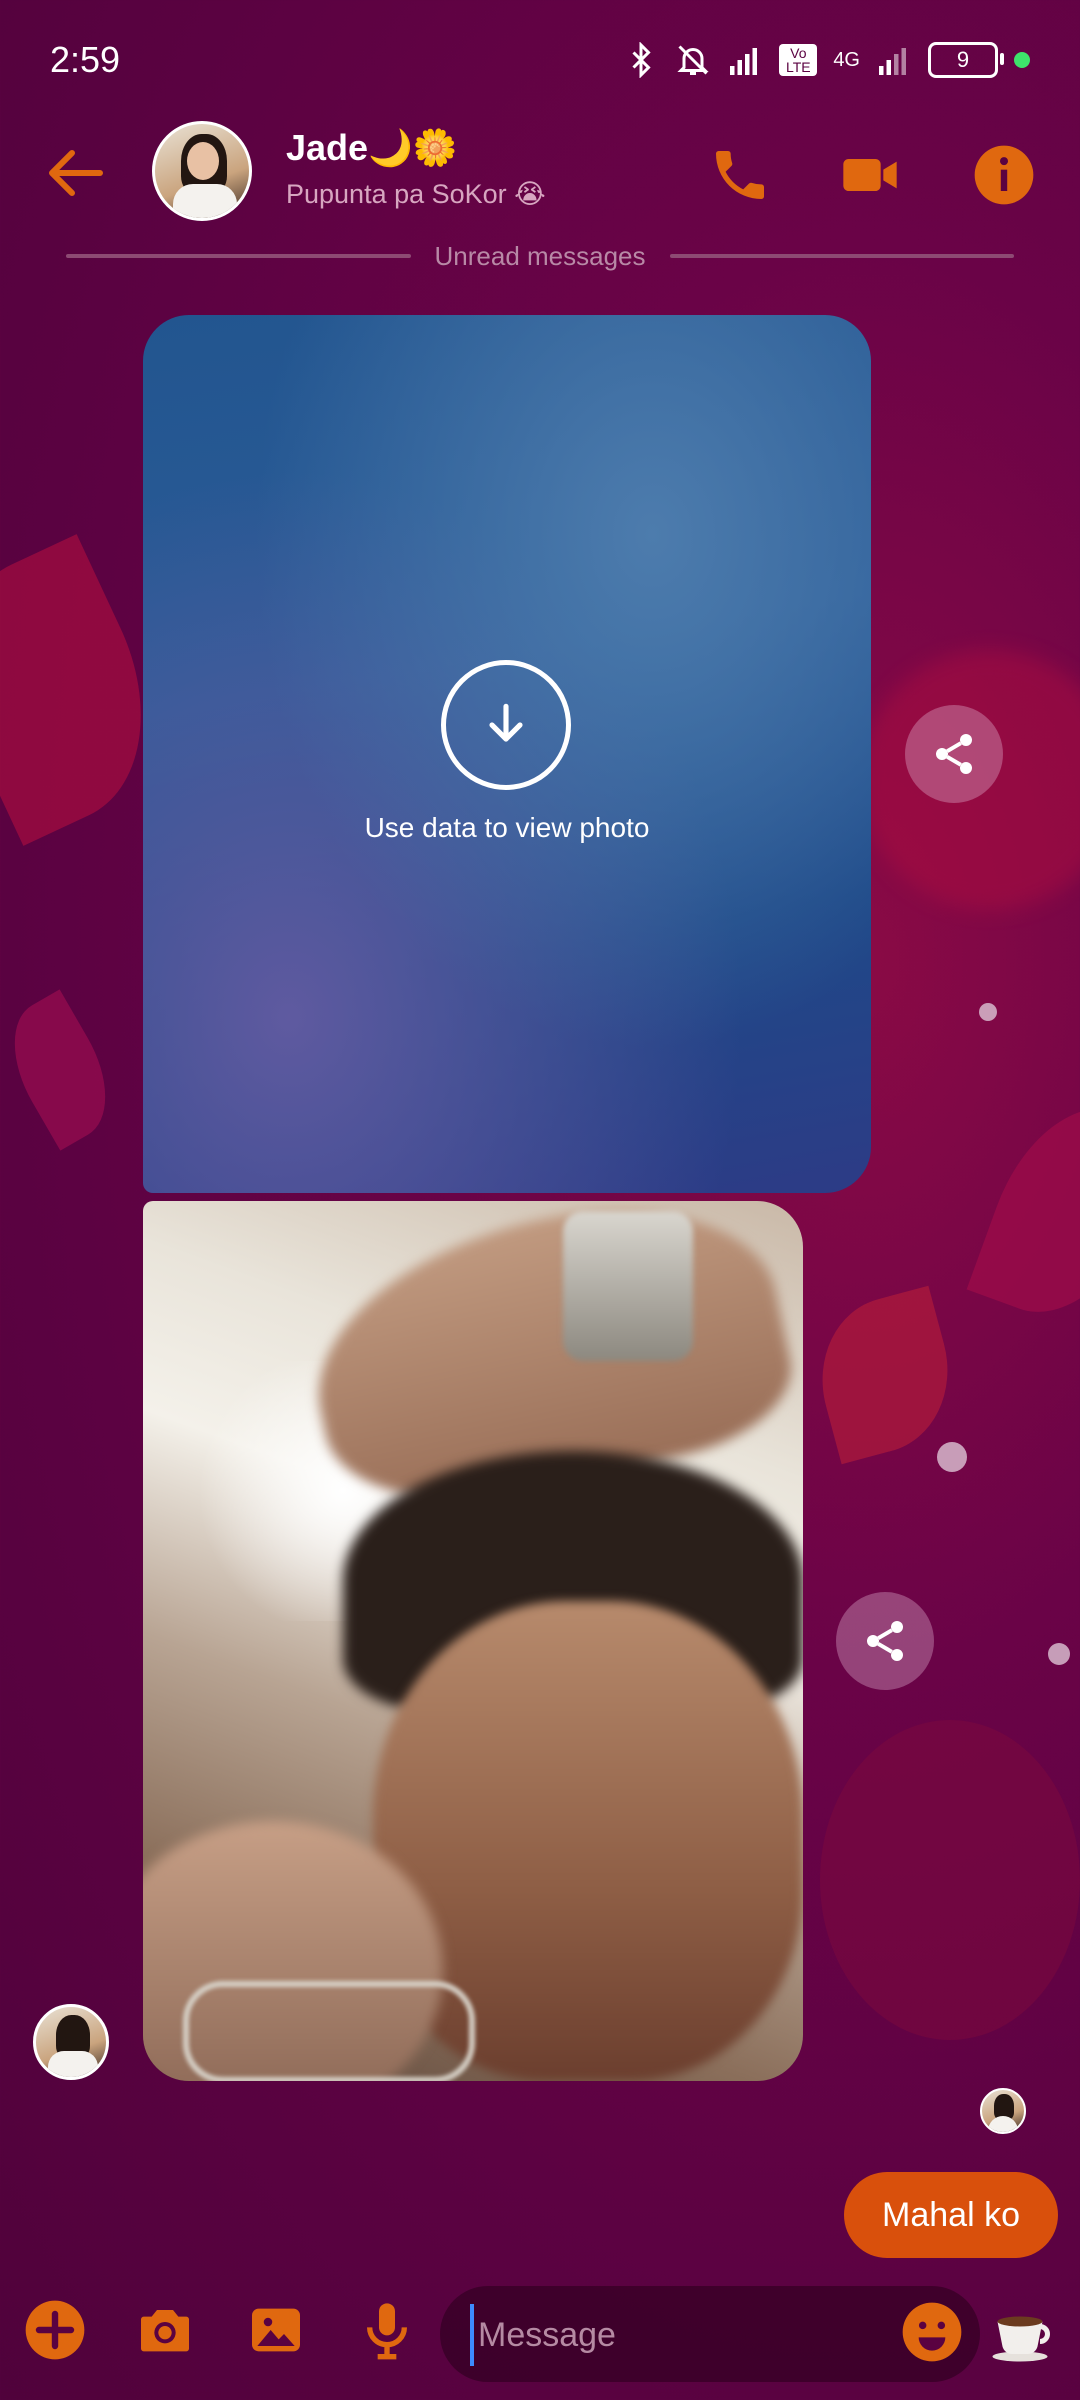  I want to click on unread-divider: Unread messages, so click(540, 256).